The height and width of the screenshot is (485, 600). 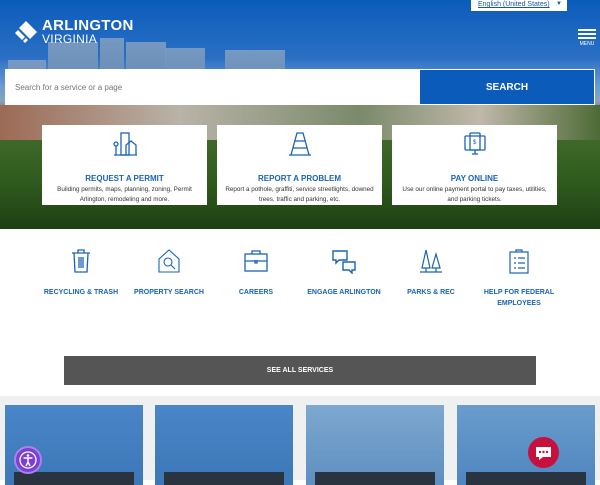 What do you see at coordinates (213, 87) in the screenshot?
I see `search-input` at bounding box center [213, 87].